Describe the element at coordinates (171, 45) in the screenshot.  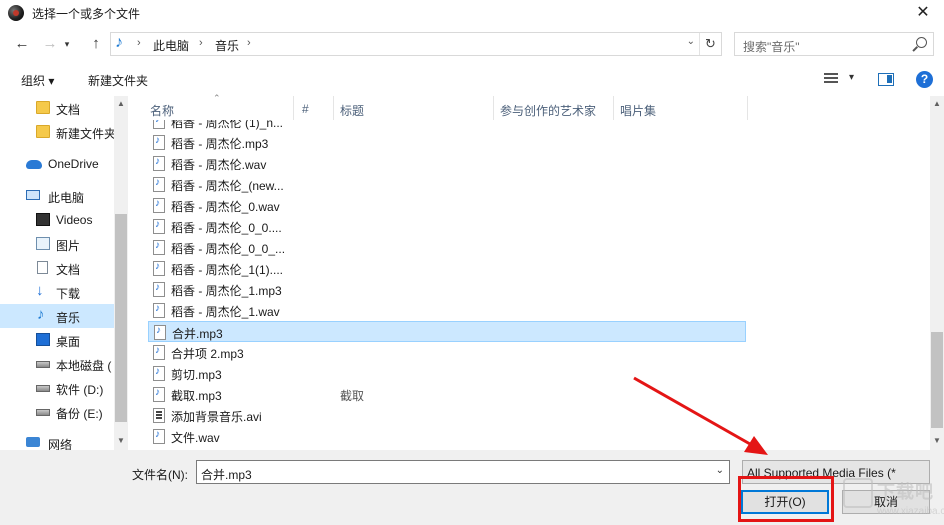
I see `breadcrumb-this-pc: 此电脑` at that location.